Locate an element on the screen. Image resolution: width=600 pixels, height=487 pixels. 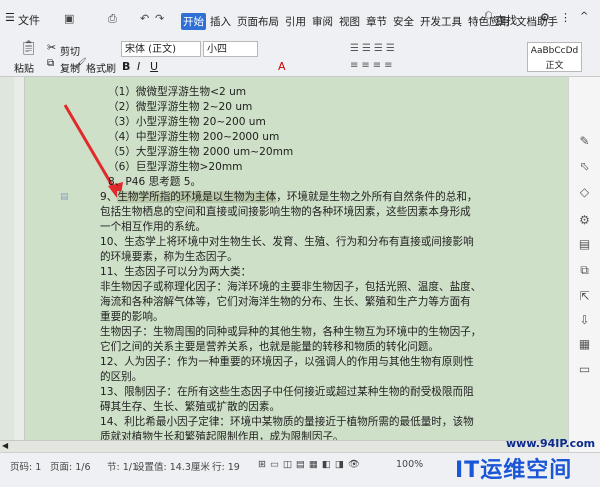
collapse-icon: ^ is located at coordinates (584, 16).